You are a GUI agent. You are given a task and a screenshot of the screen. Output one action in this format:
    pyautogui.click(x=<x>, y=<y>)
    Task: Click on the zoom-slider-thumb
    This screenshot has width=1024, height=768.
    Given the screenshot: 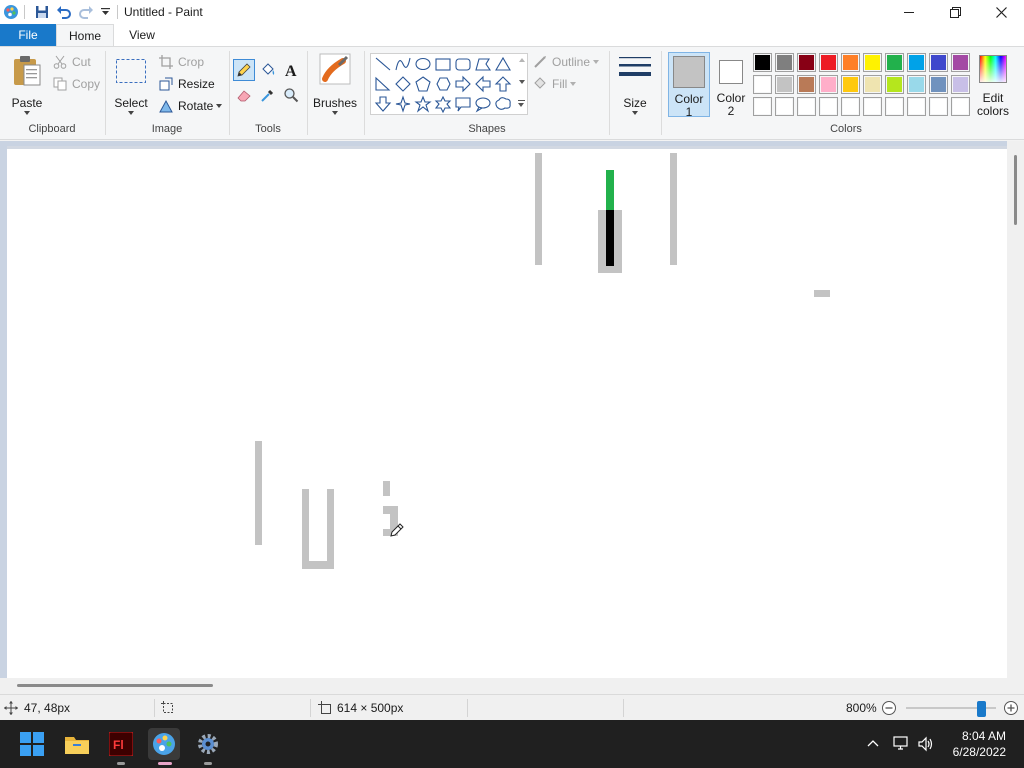 What is the action you would take?
    pyautogui.click(x=981, y=709)
    